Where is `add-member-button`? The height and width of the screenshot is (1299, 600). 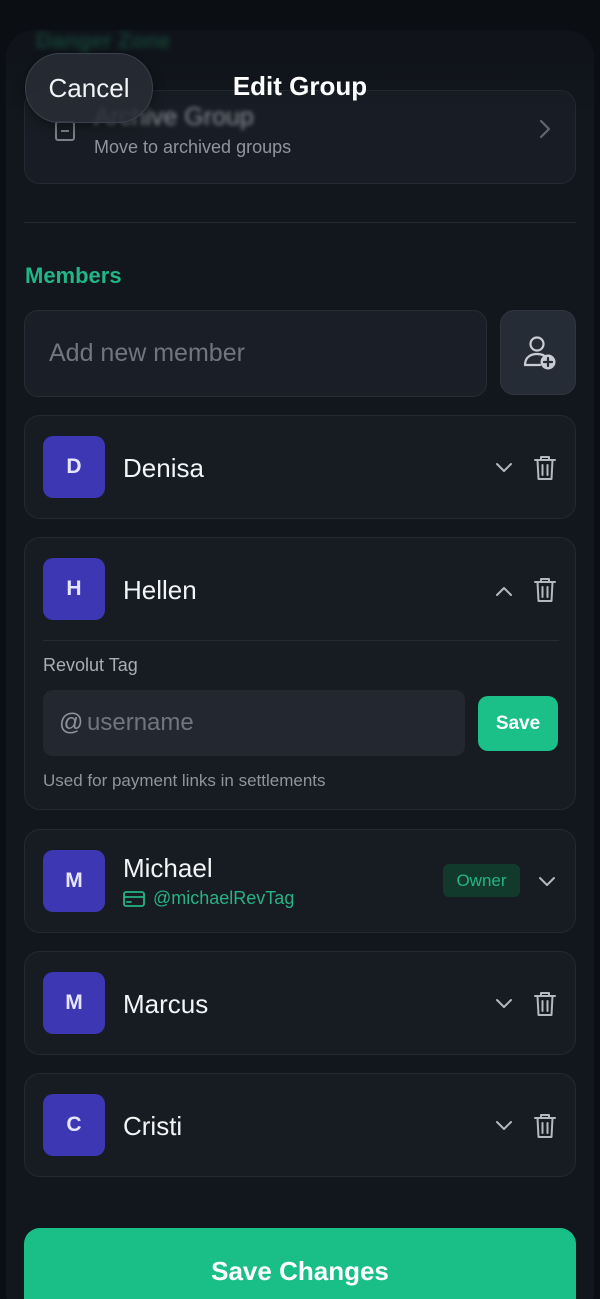 add-member-button is located at coordinates (538, 352).